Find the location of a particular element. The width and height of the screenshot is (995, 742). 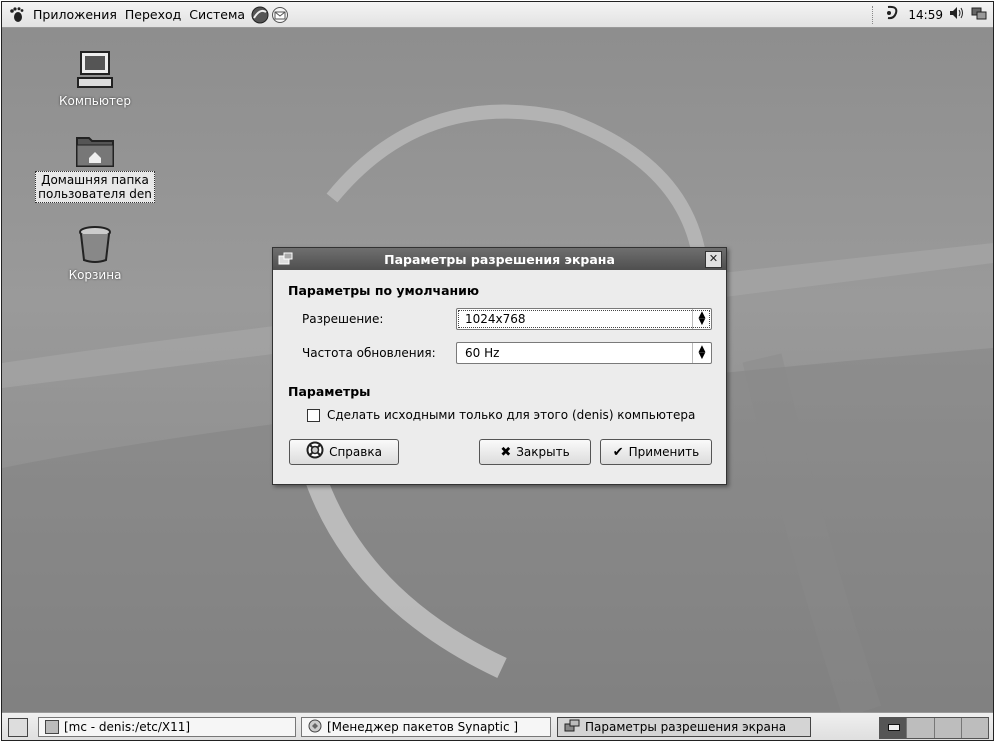

help-button-label: Справка is located at coordinates (355, 452).